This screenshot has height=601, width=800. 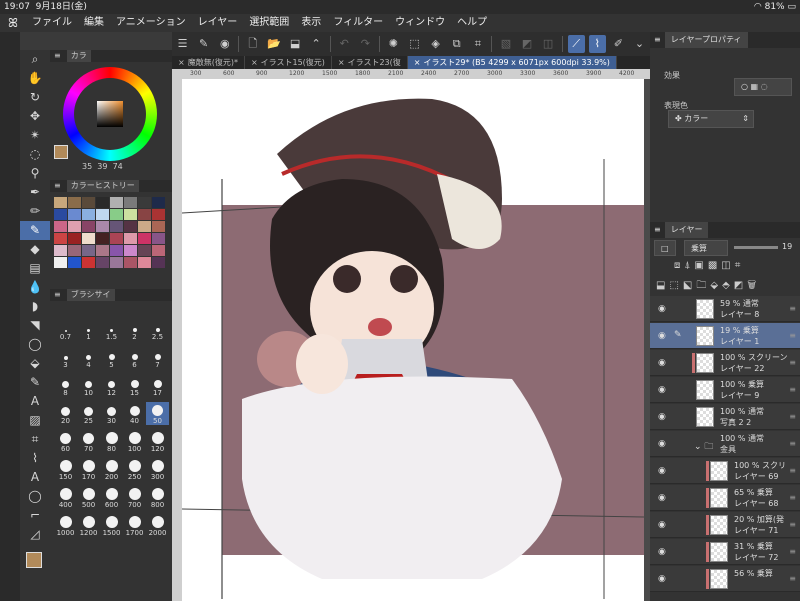 I want to click on brush-size-option: 100, so click(x=134, y=441).